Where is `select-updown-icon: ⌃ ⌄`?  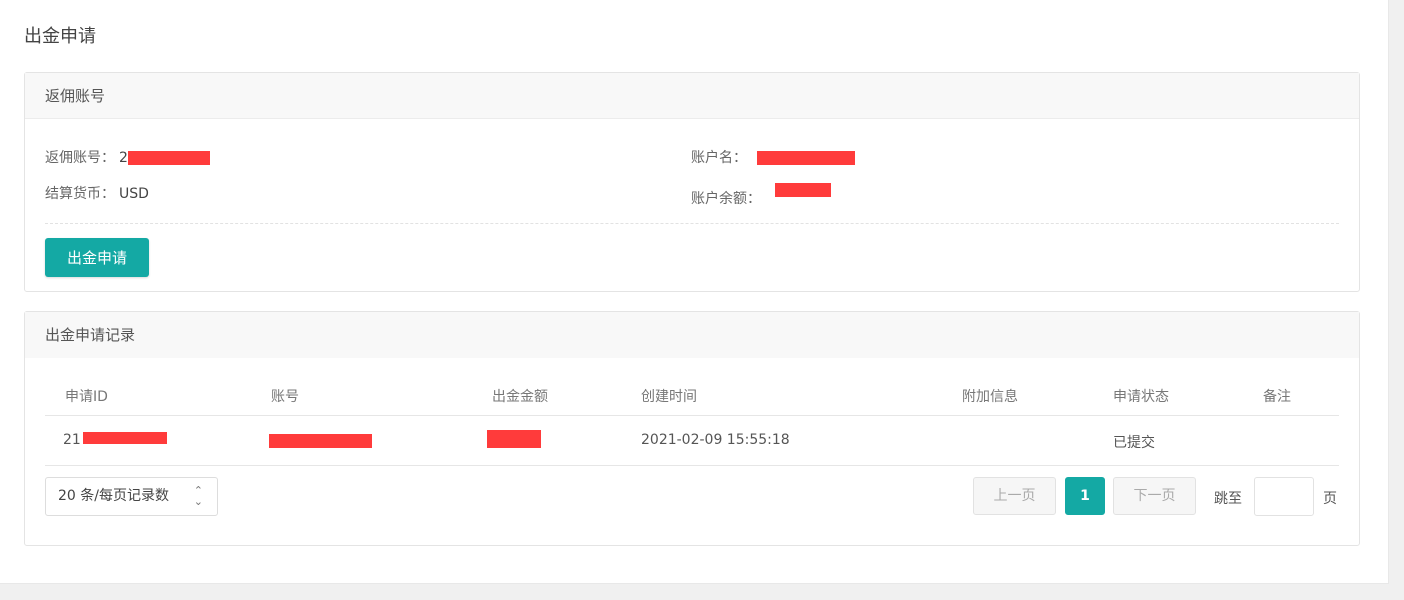
select-updown-icon: ⌃ ⌄ is located at coordinates (198, 496).